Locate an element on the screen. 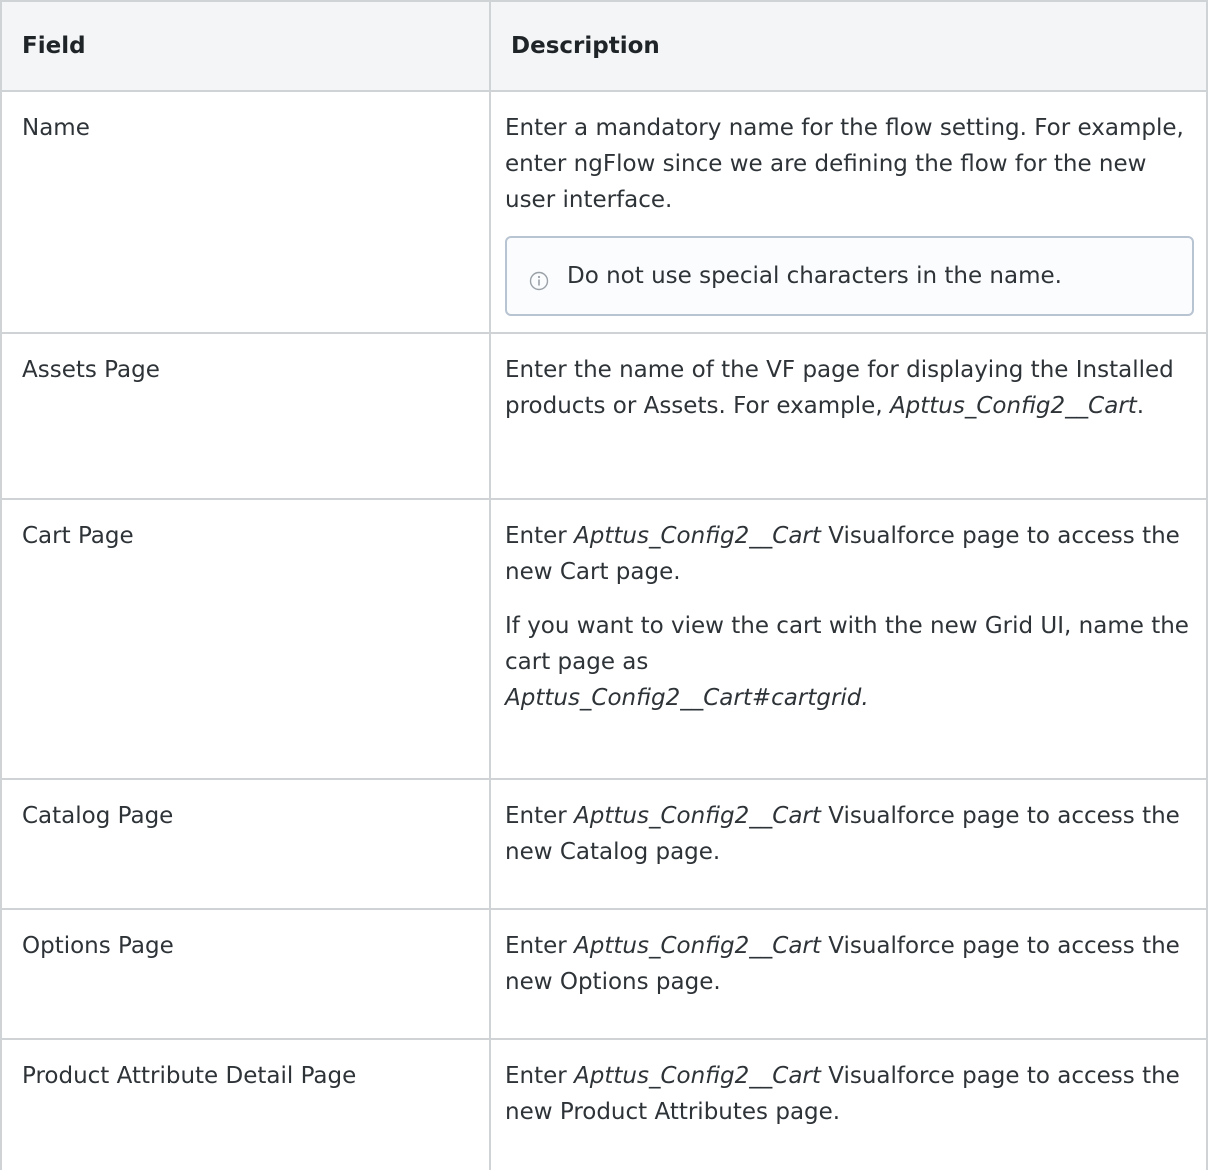 Image resolution: width=1208 pixels, height=1171 pixels. field-name: Cart Page is located at coordinates (78, 536).